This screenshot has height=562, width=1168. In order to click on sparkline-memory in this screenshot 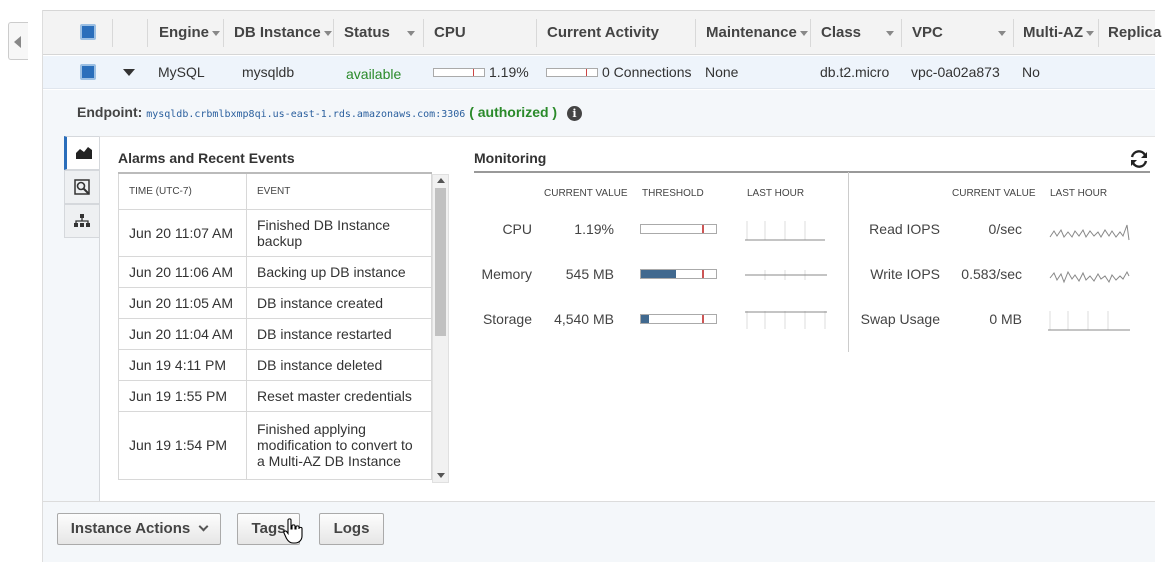, I will do `click(786, 275)`.